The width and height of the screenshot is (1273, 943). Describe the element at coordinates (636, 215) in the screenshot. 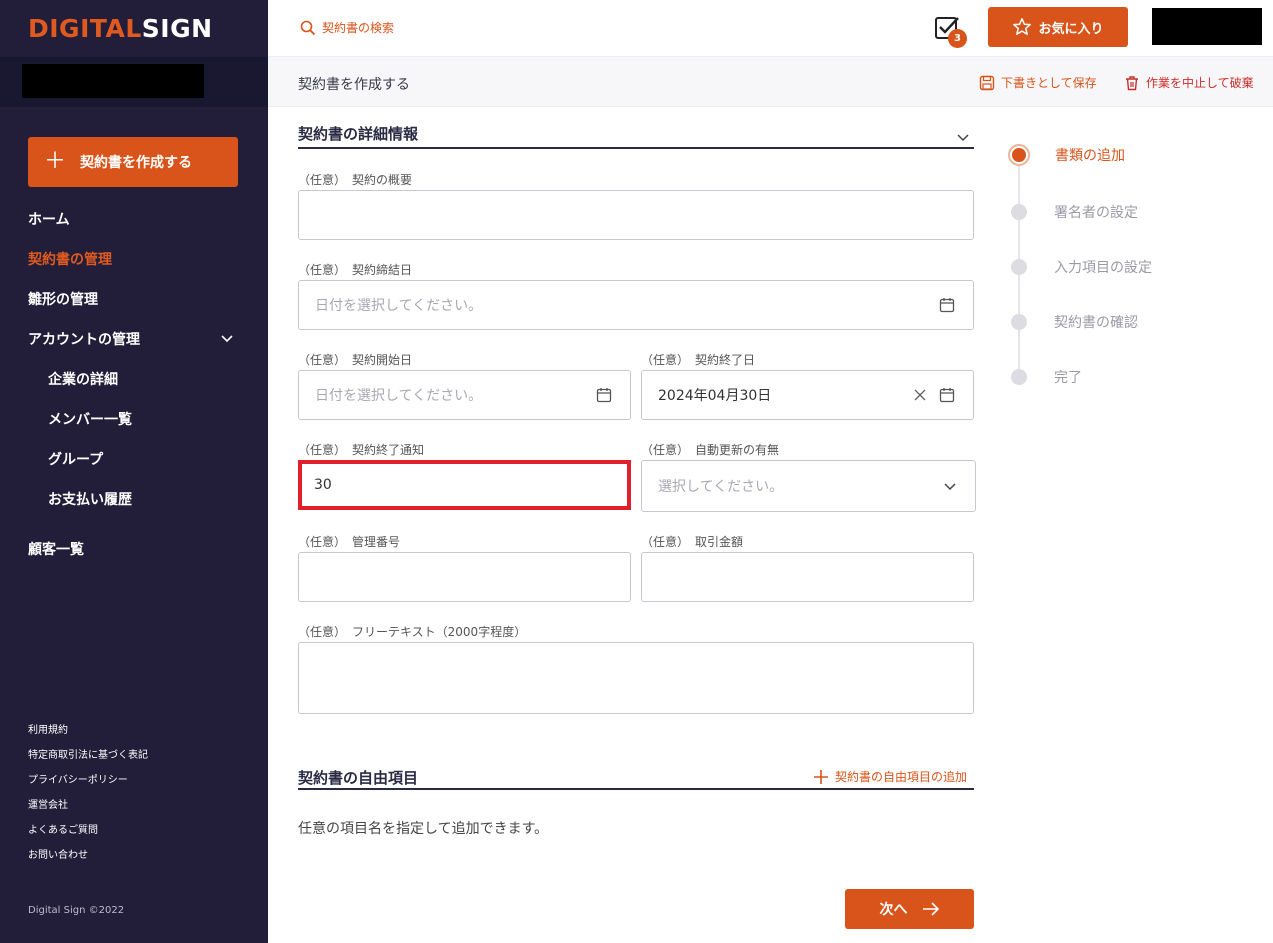

I see `summary-input` at that location.